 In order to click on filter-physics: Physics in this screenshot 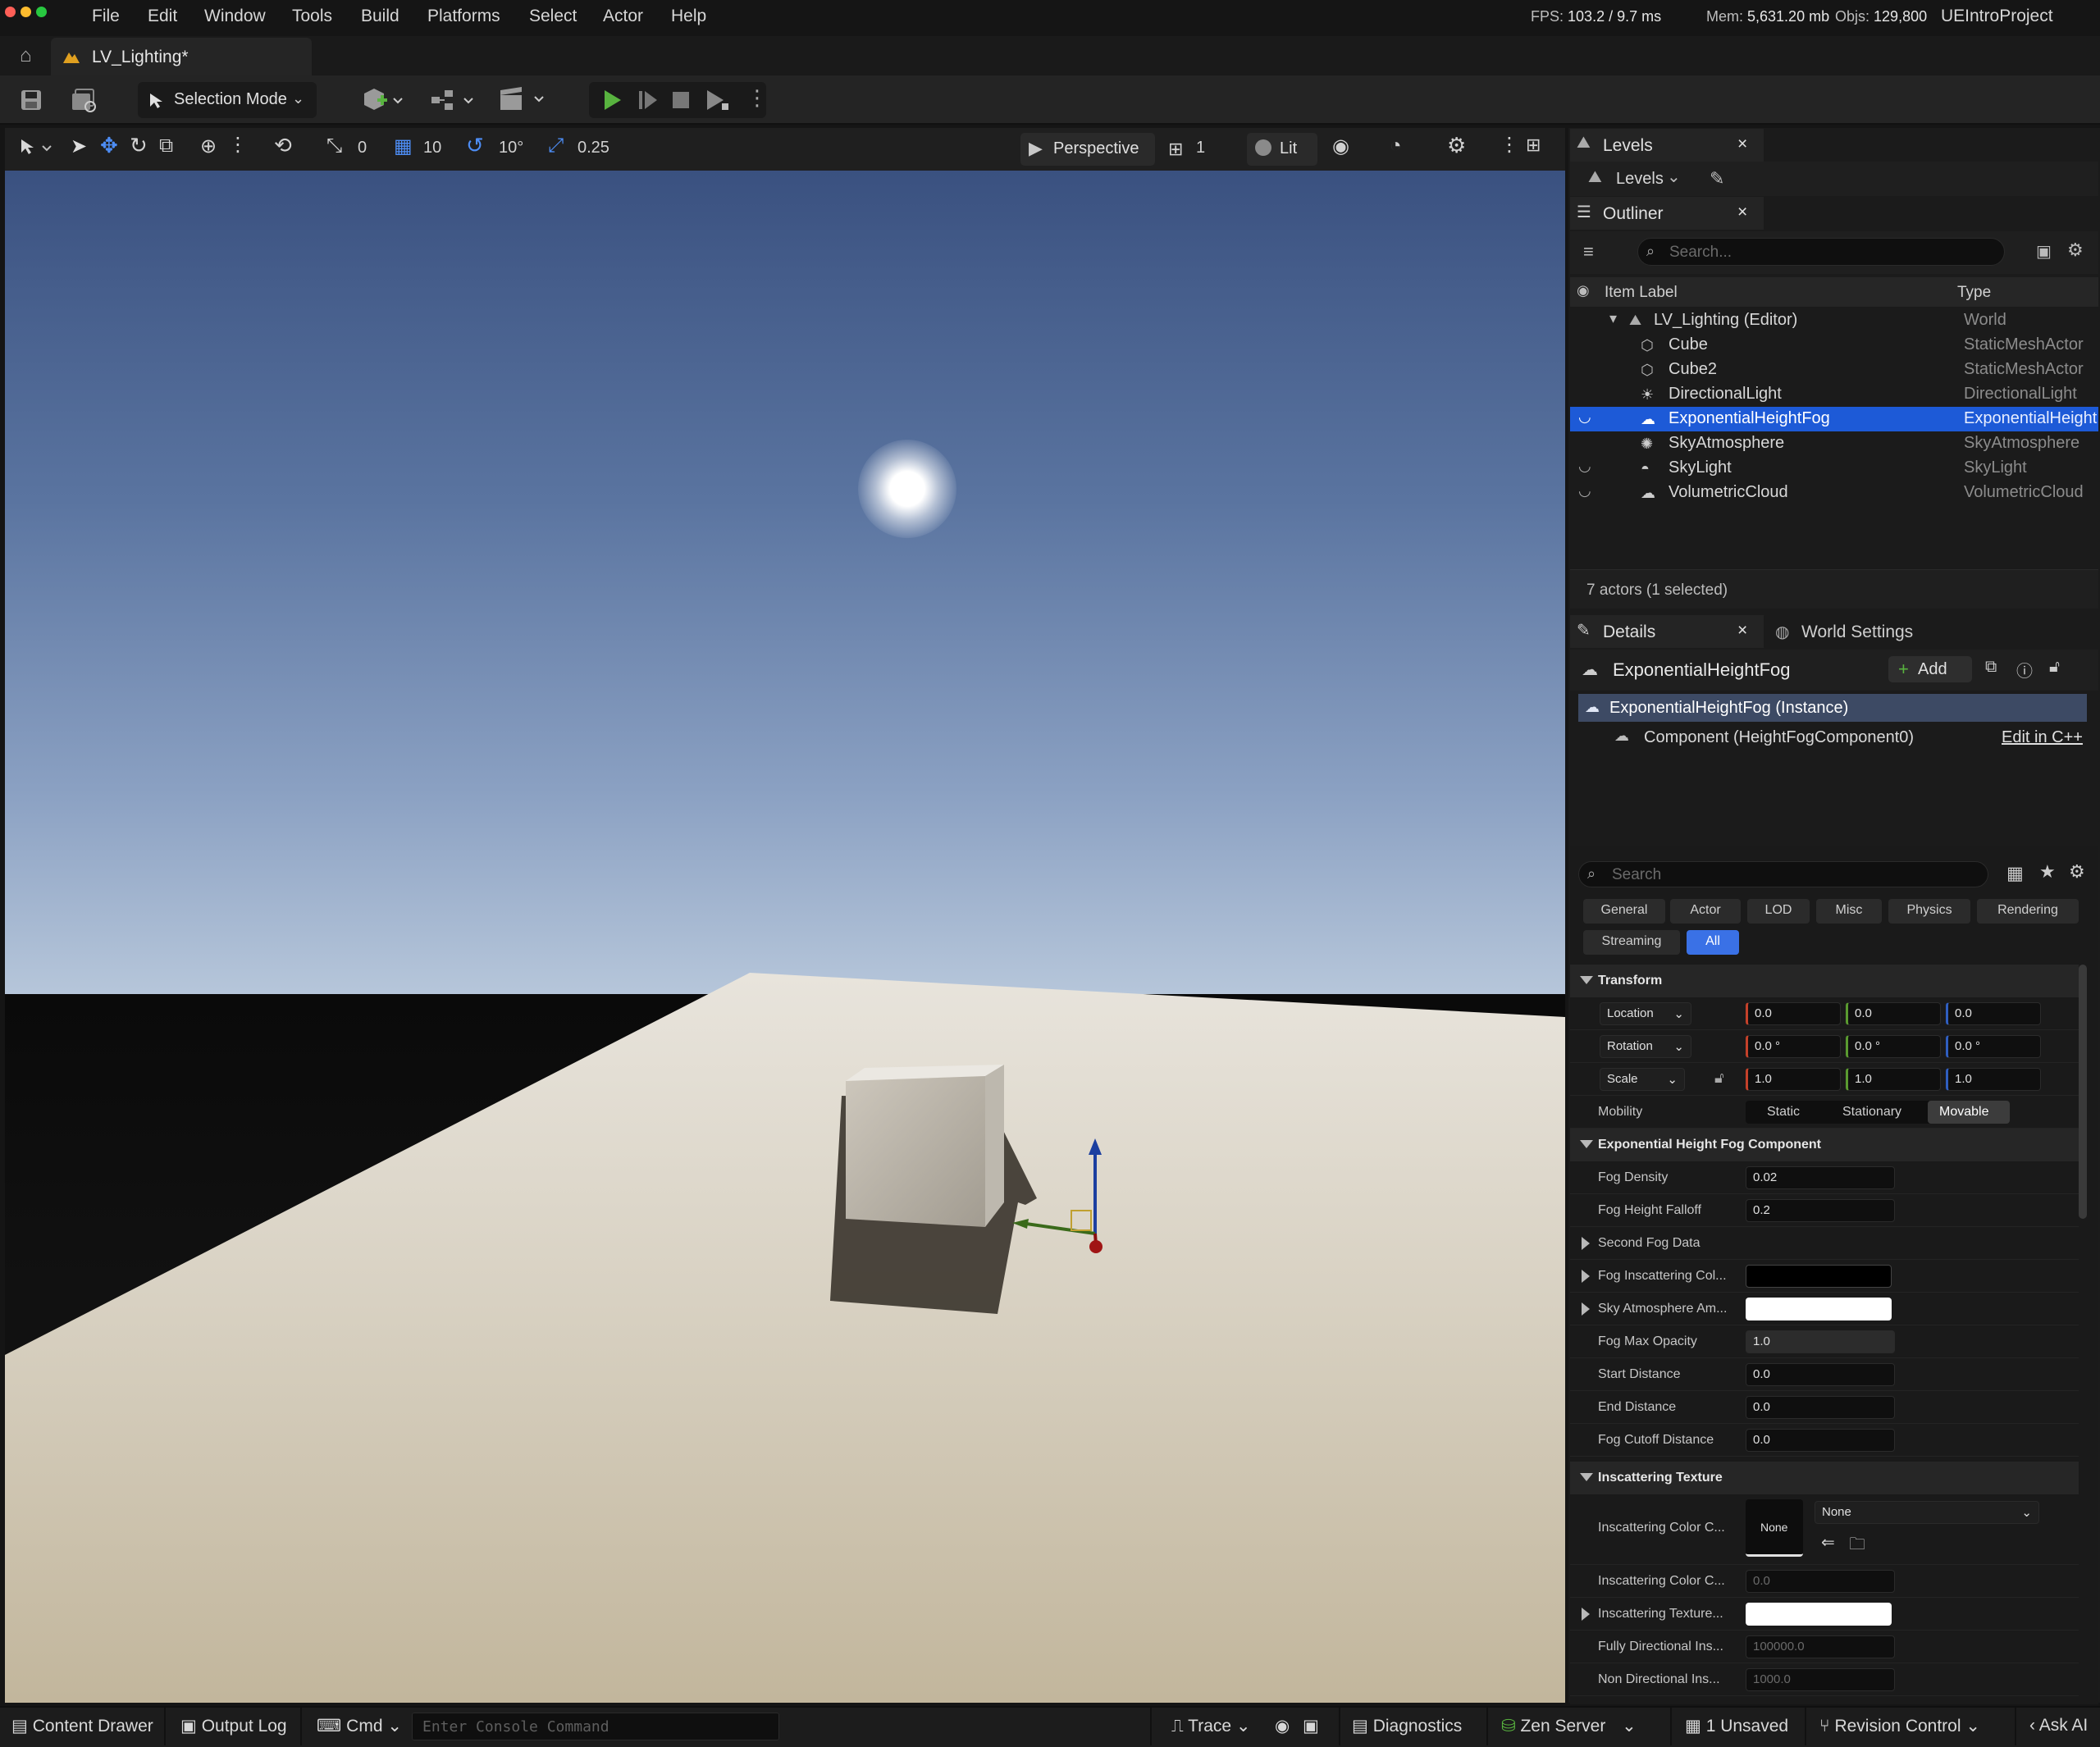, I will do `click(1929, 911)`.